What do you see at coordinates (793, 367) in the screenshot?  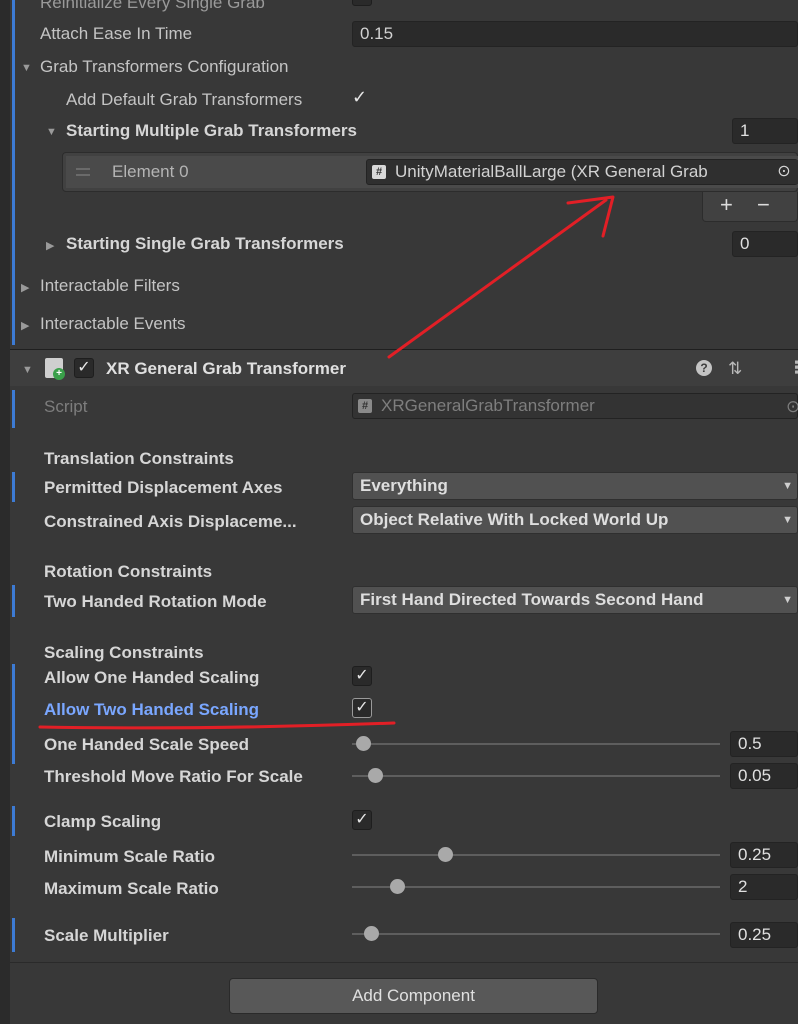 I see `component-menu-icon: ⋮` at bounding box center [793, 367].